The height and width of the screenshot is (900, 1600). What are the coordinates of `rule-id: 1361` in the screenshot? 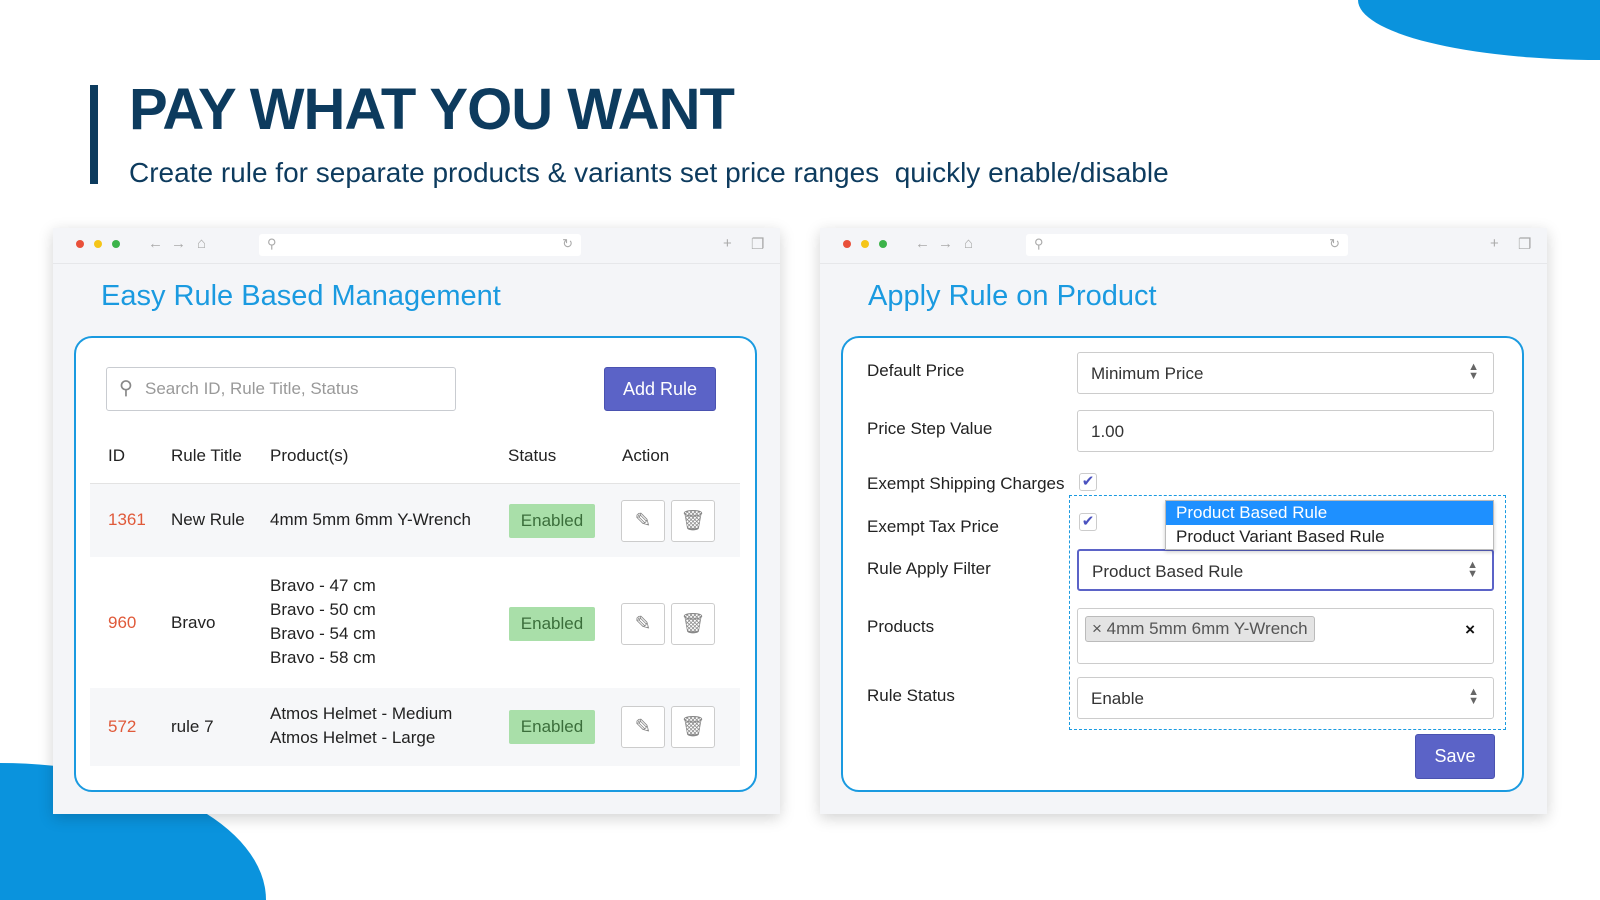 It's located at (127, 520).